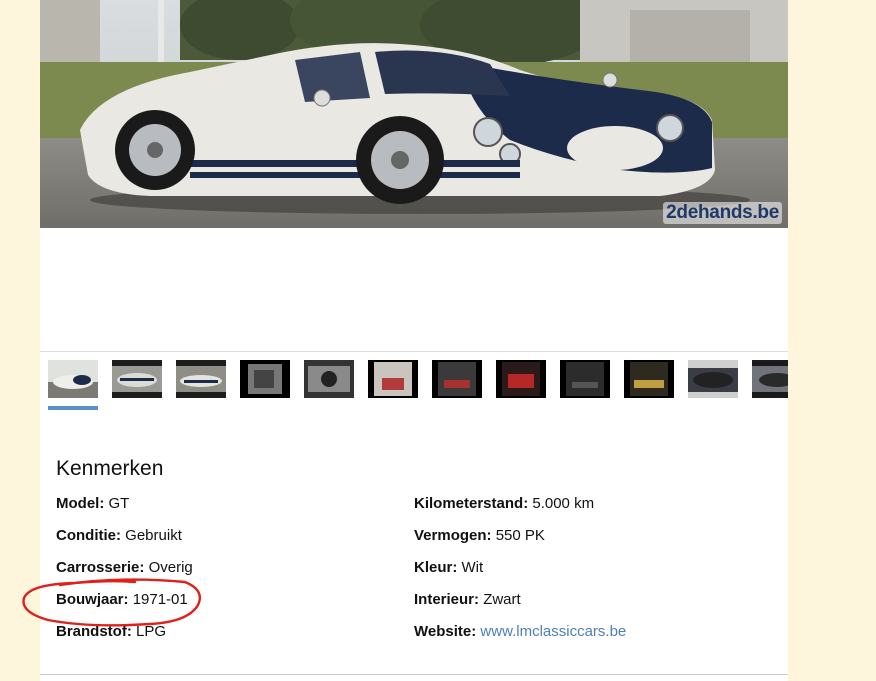  What do you see at coordinates (119, 503) in the screenshot?
I see `spec-value: GT` at bounding box center [119, 503].